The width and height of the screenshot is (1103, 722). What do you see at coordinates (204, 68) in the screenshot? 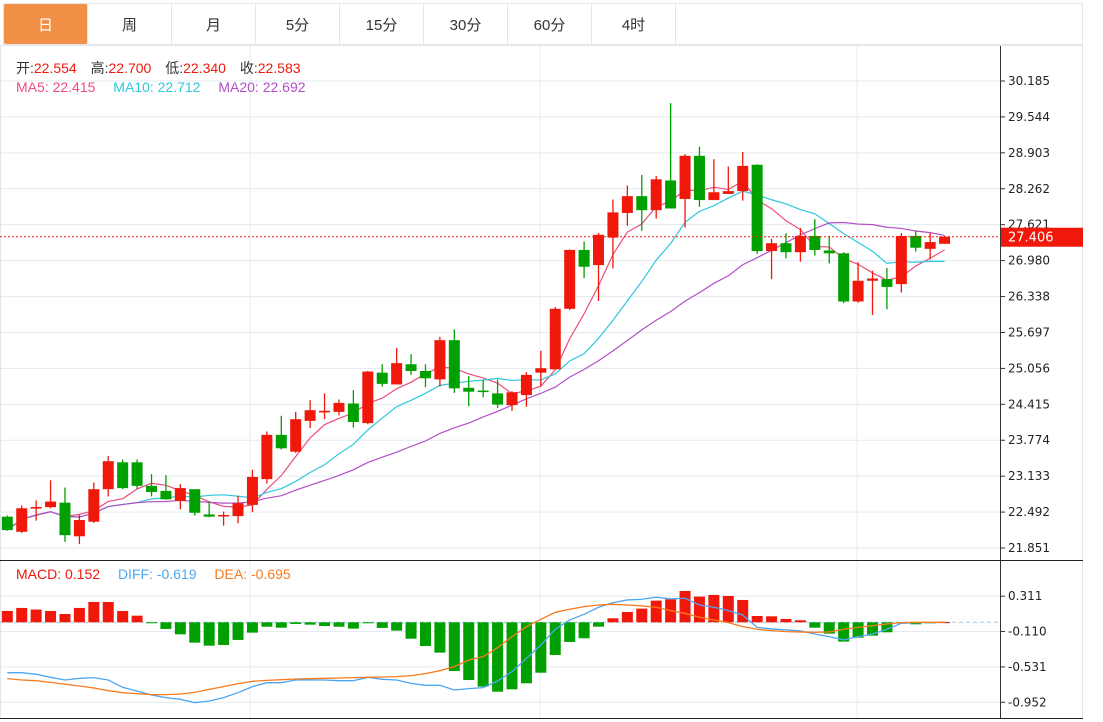
I see `low-value: 22.340` at bounding box center [204, 68].